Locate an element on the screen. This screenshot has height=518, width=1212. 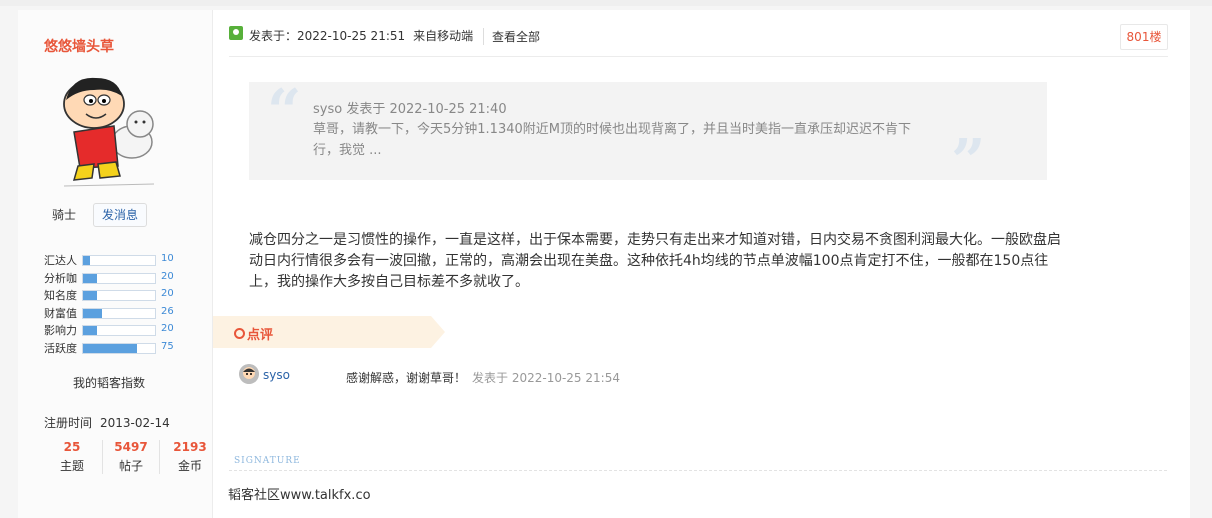
count-label: 帖子 is located at coordinates (130, 466).